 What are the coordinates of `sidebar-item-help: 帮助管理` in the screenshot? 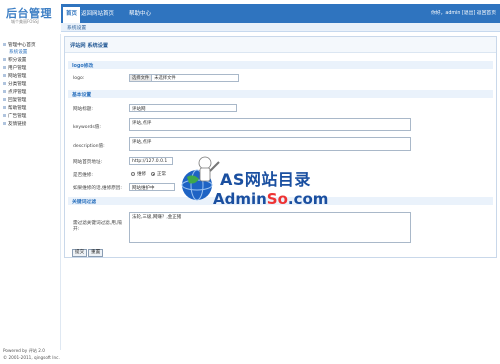 It's located at (14, 108).